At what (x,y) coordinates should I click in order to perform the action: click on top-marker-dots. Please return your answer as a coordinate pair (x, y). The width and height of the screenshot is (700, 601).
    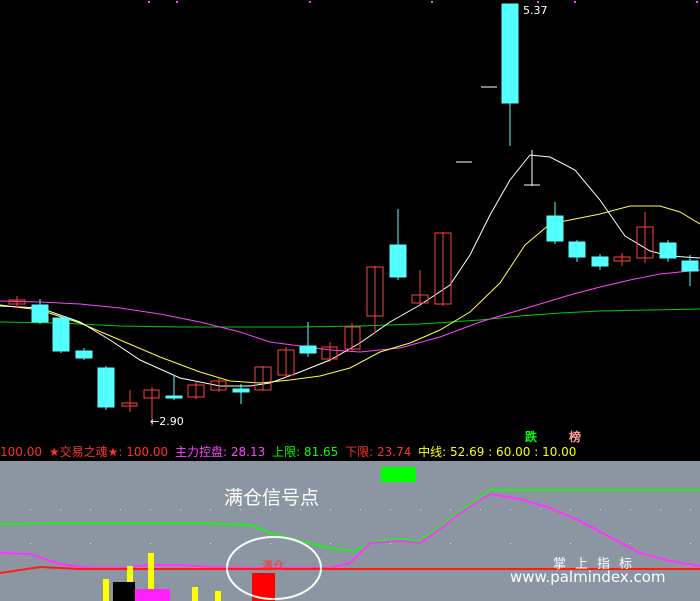
    Looking at the image, I should click on (423, 2).